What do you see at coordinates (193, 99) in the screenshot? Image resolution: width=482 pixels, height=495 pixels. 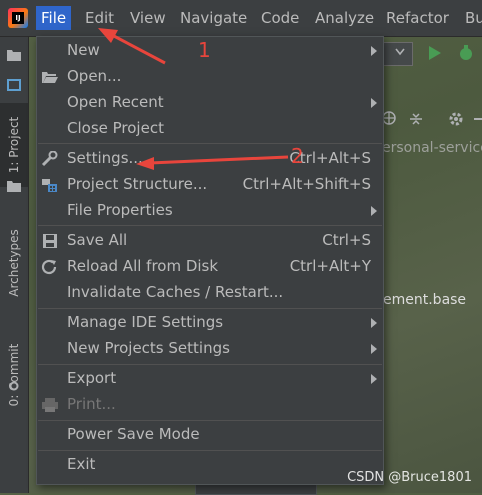 I see `annotation-layer` at bounding box center [193, 99].